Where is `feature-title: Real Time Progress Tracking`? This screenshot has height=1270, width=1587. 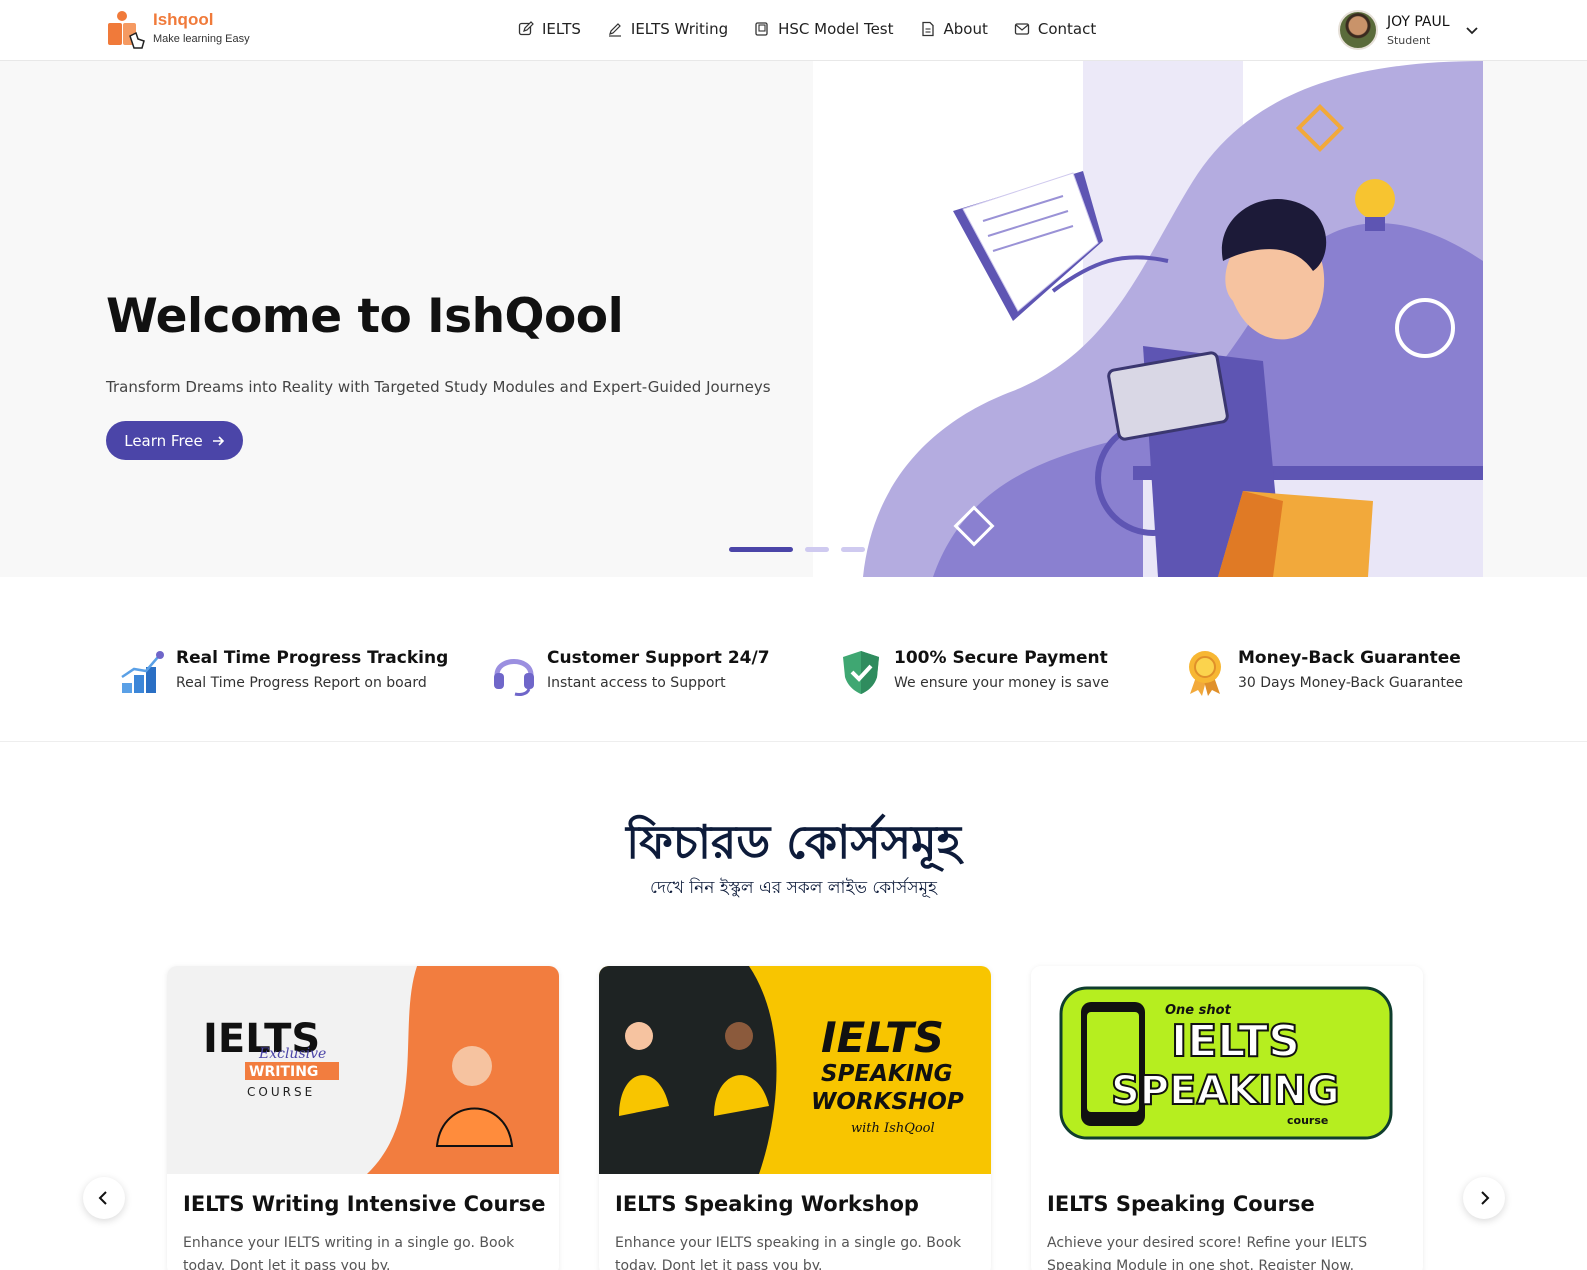
feature-title: Real Time Progress Tracking is located at coordinates (312, 658).